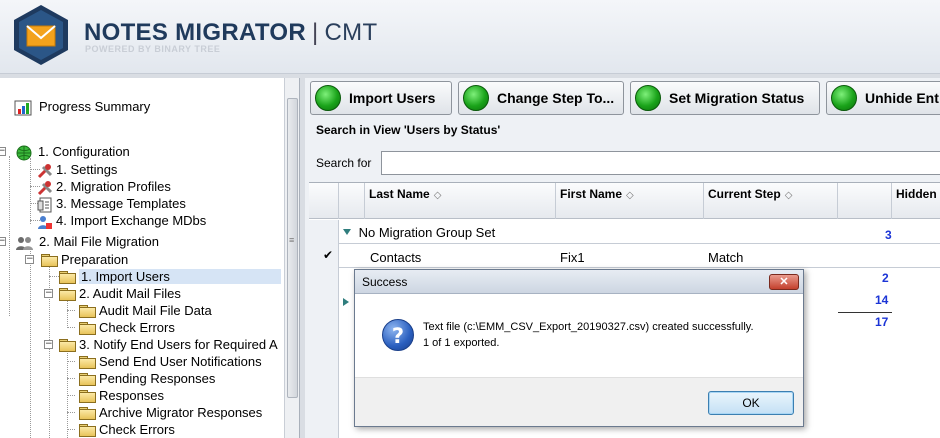 Image resolution: width=940 pixels, height=438 pixels. I want to click on tree-item-mail-file-migration: 2. Mail File Migration, so click(87, 241).